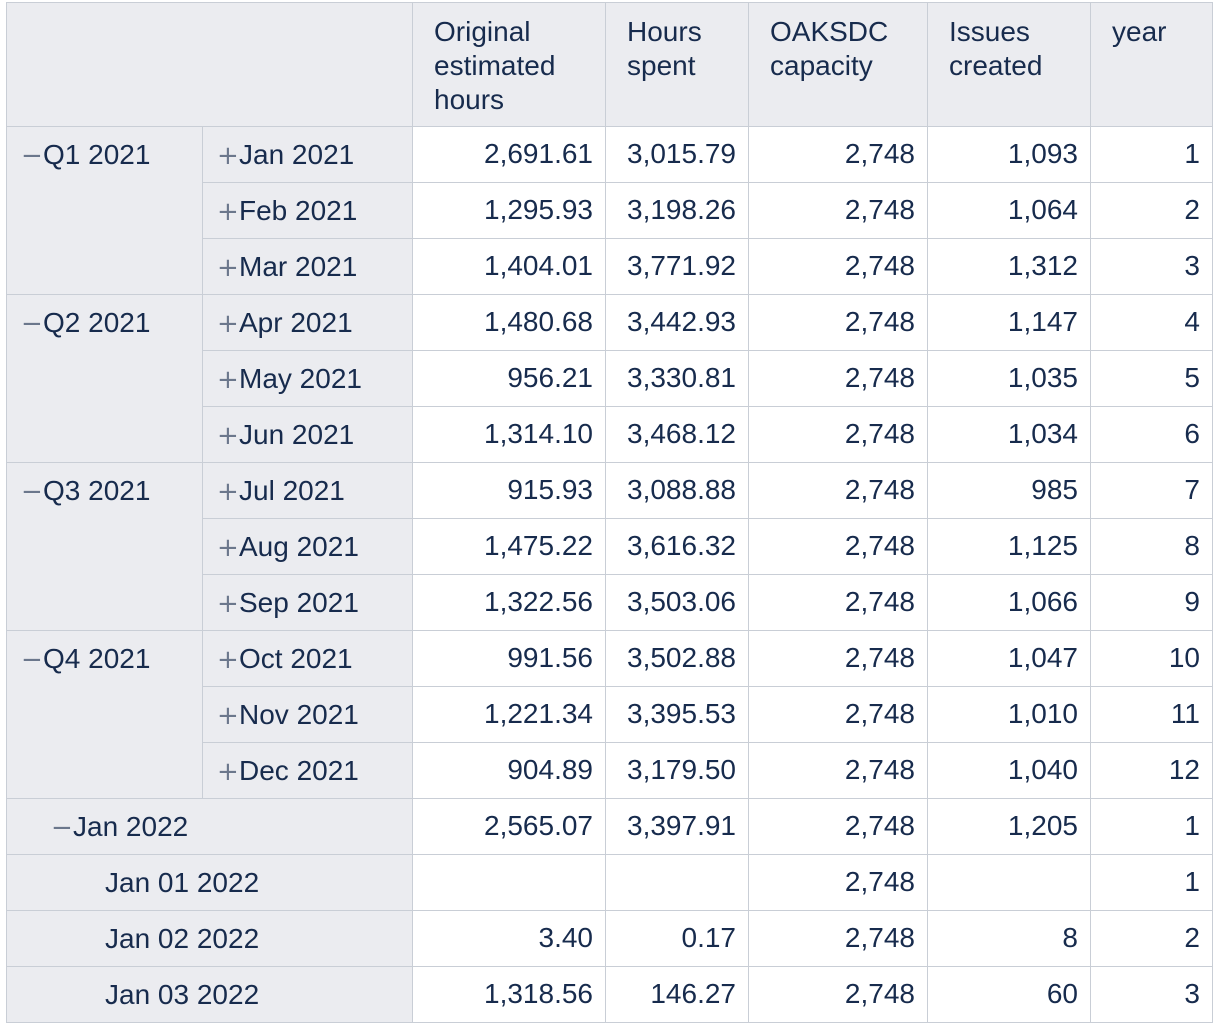  I want to click on quarter-header: −Q3 2021, so click(104, 546).